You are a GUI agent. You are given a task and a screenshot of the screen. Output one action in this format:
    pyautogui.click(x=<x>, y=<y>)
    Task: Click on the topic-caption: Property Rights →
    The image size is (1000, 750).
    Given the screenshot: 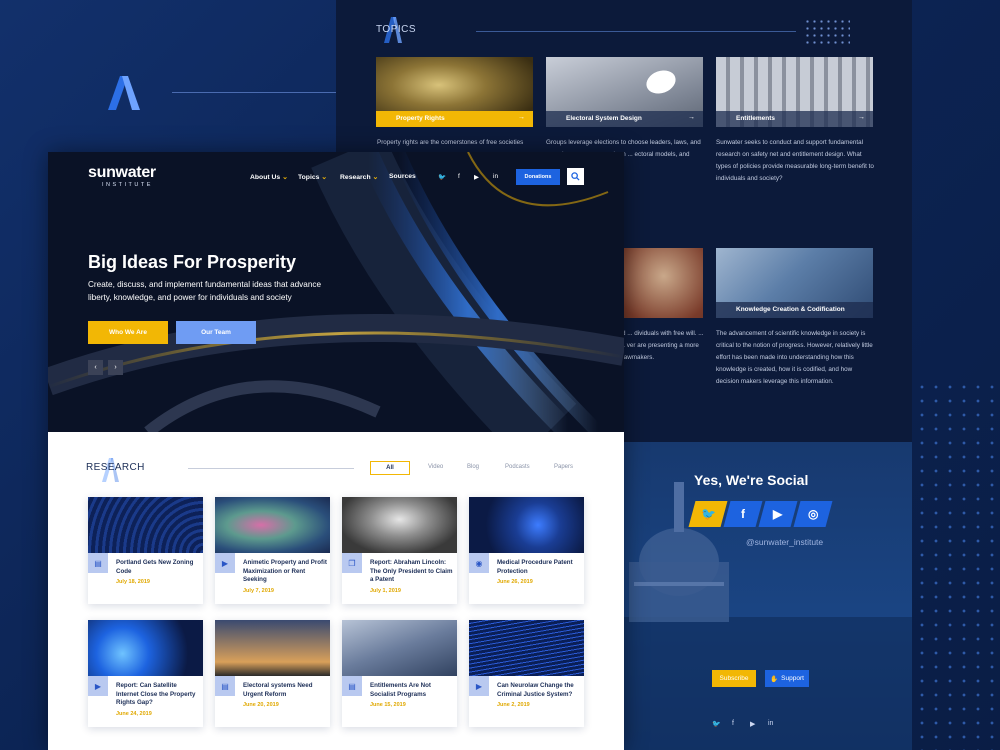 What is the action you would take?
    pyautogui.click(x=454, y=119)
    